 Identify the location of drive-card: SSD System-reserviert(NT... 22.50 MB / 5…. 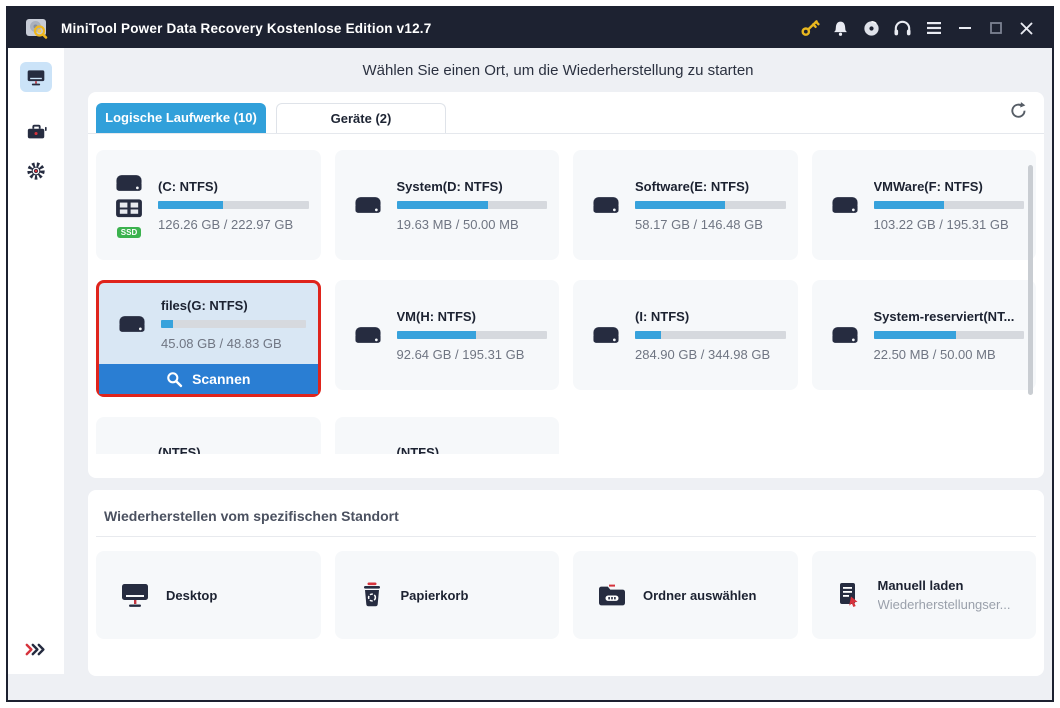
(923, 335).